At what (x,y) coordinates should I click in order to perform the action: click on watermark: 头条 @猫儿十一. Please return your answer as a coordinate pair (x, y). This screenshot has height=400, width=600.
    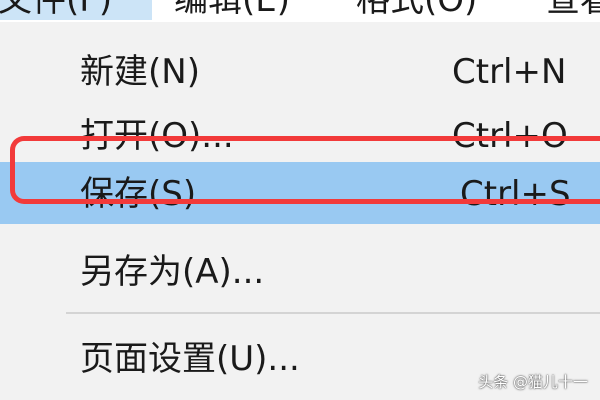
    Looking at the image, I should click on (533, 382).